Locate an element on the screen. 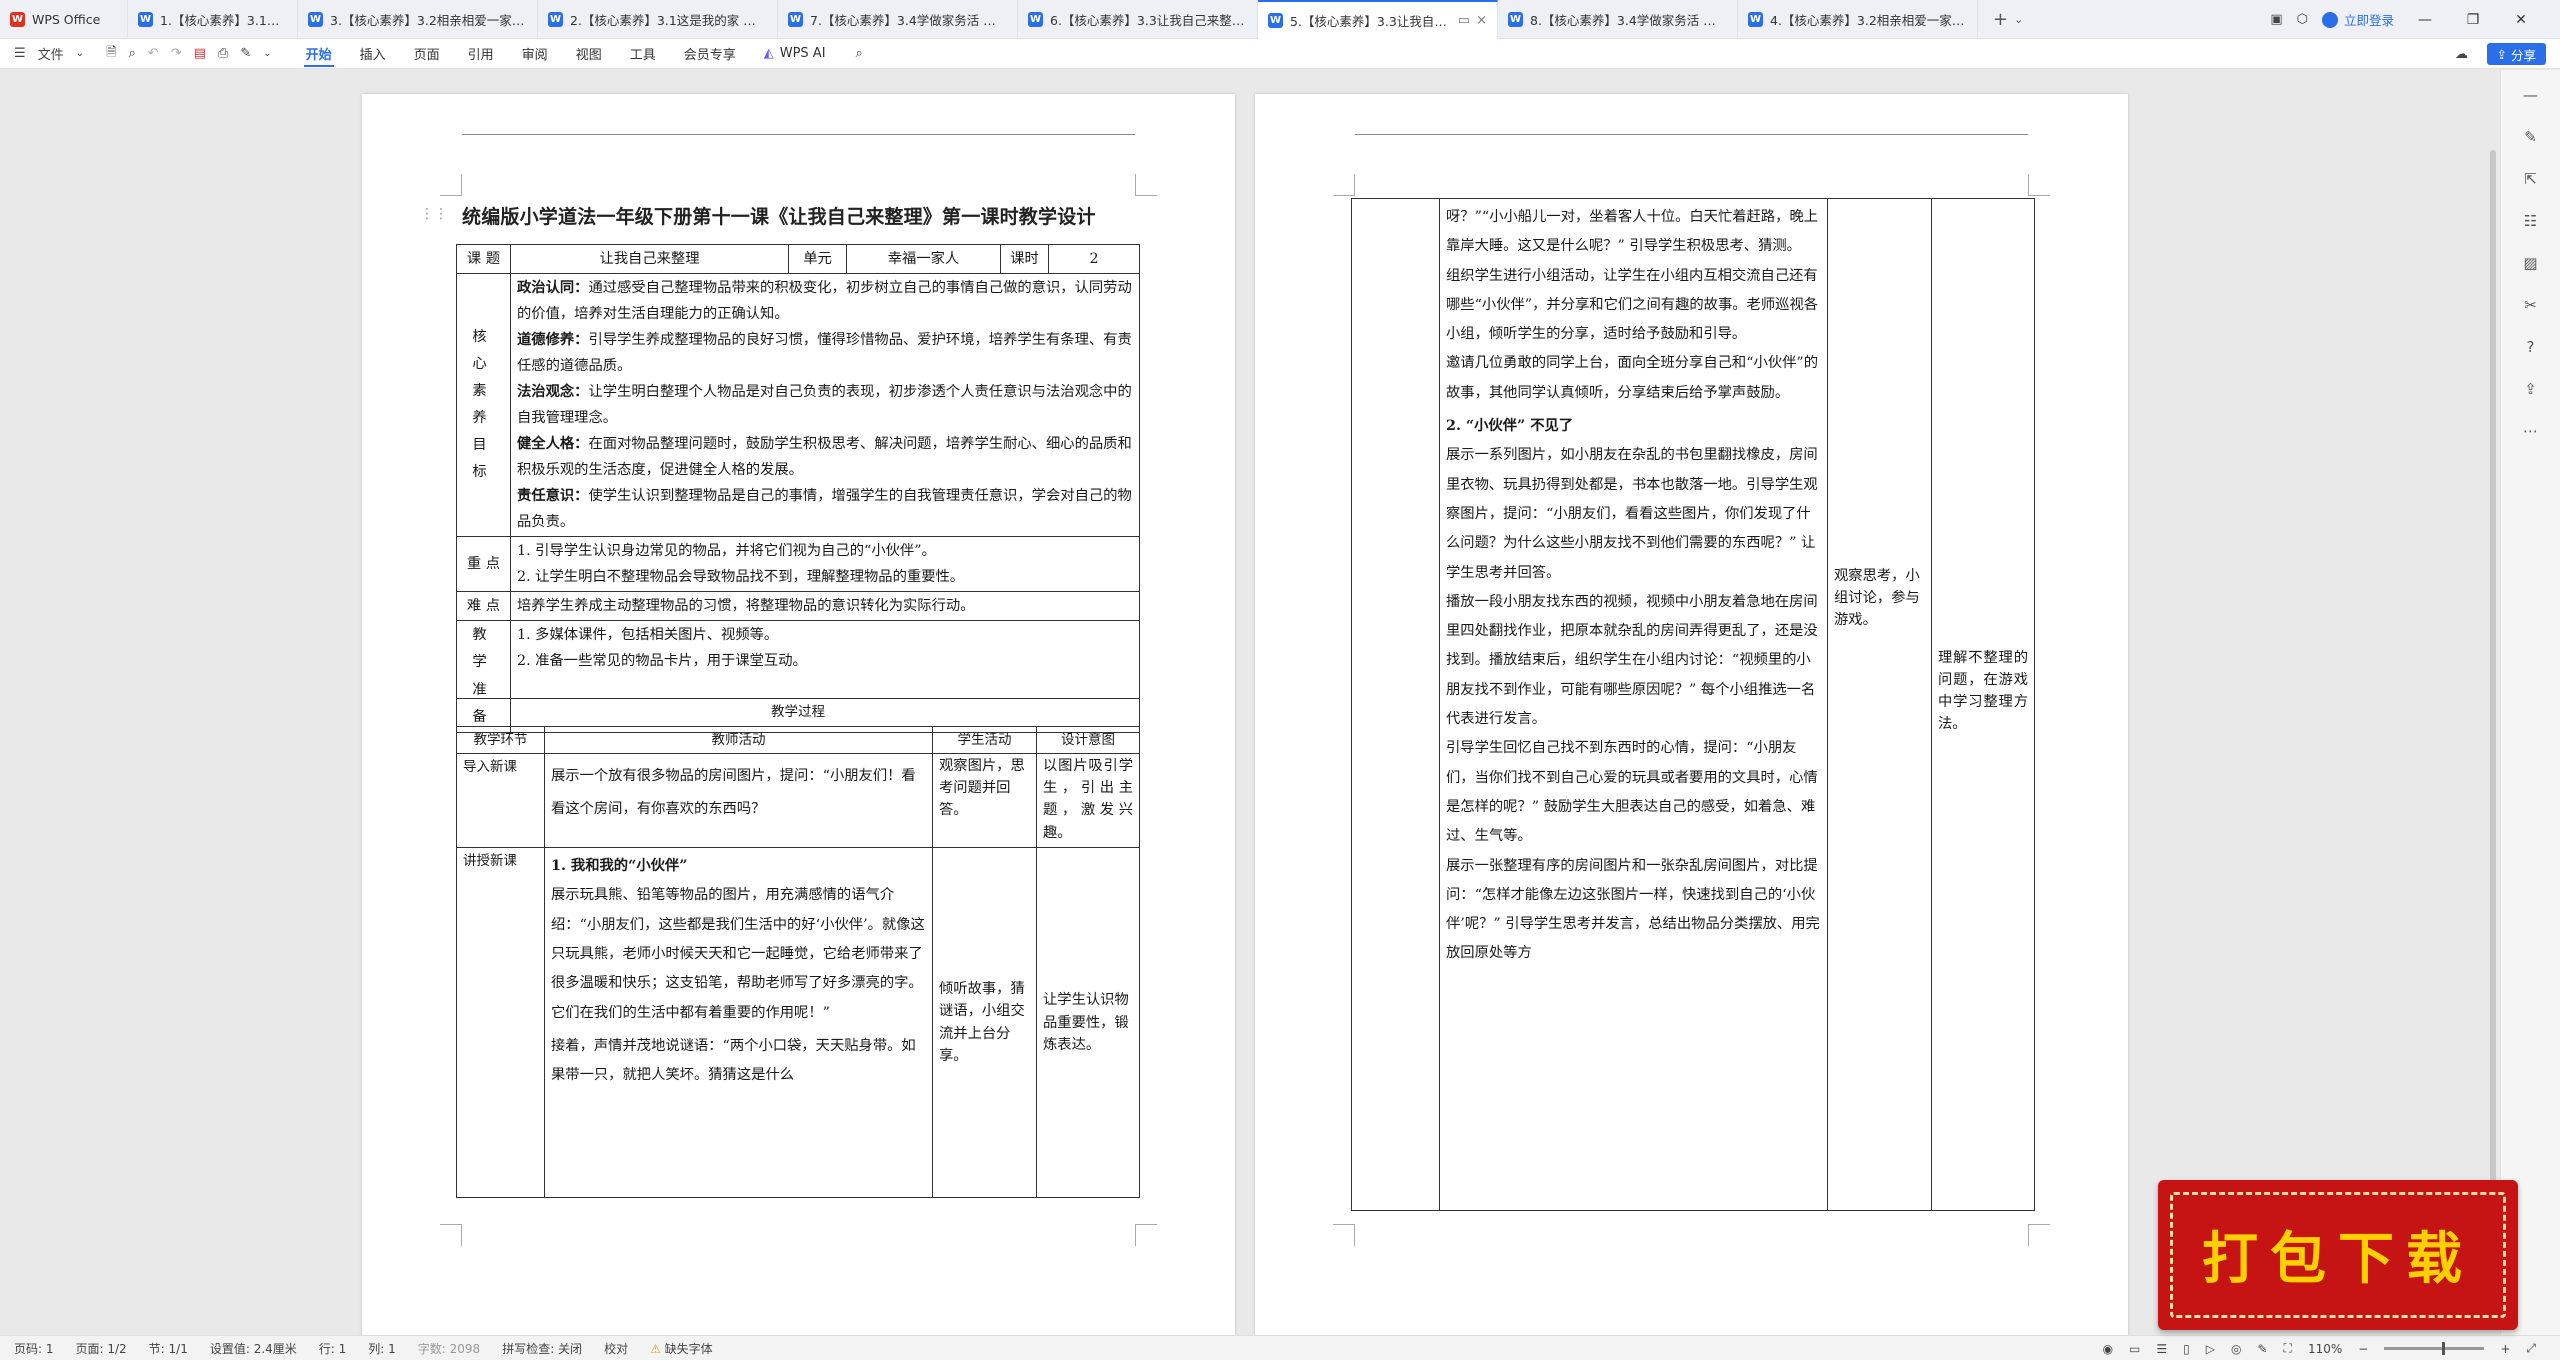 The width and height of the screenshot is (2560, 1360). table-row: 教学过程 is located at coordinates (798, 712).